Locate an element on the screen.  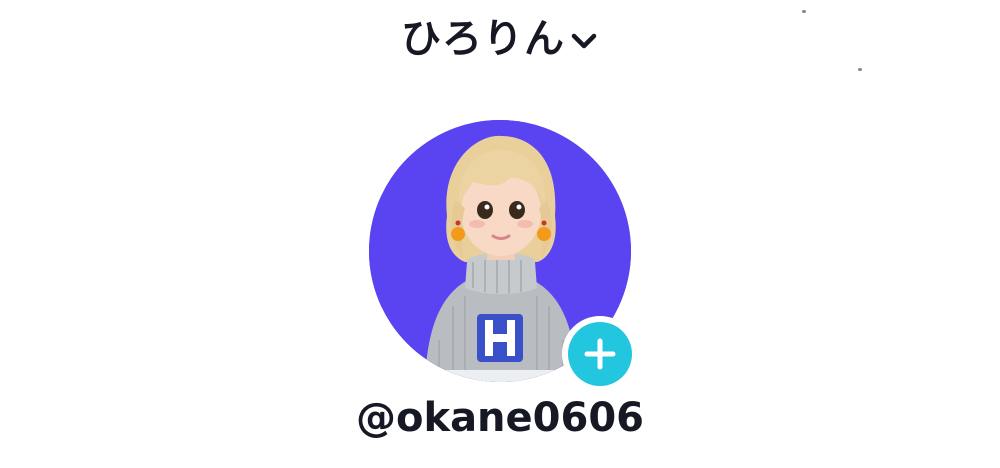
add-photo-button is located at coordinates (600, 354).